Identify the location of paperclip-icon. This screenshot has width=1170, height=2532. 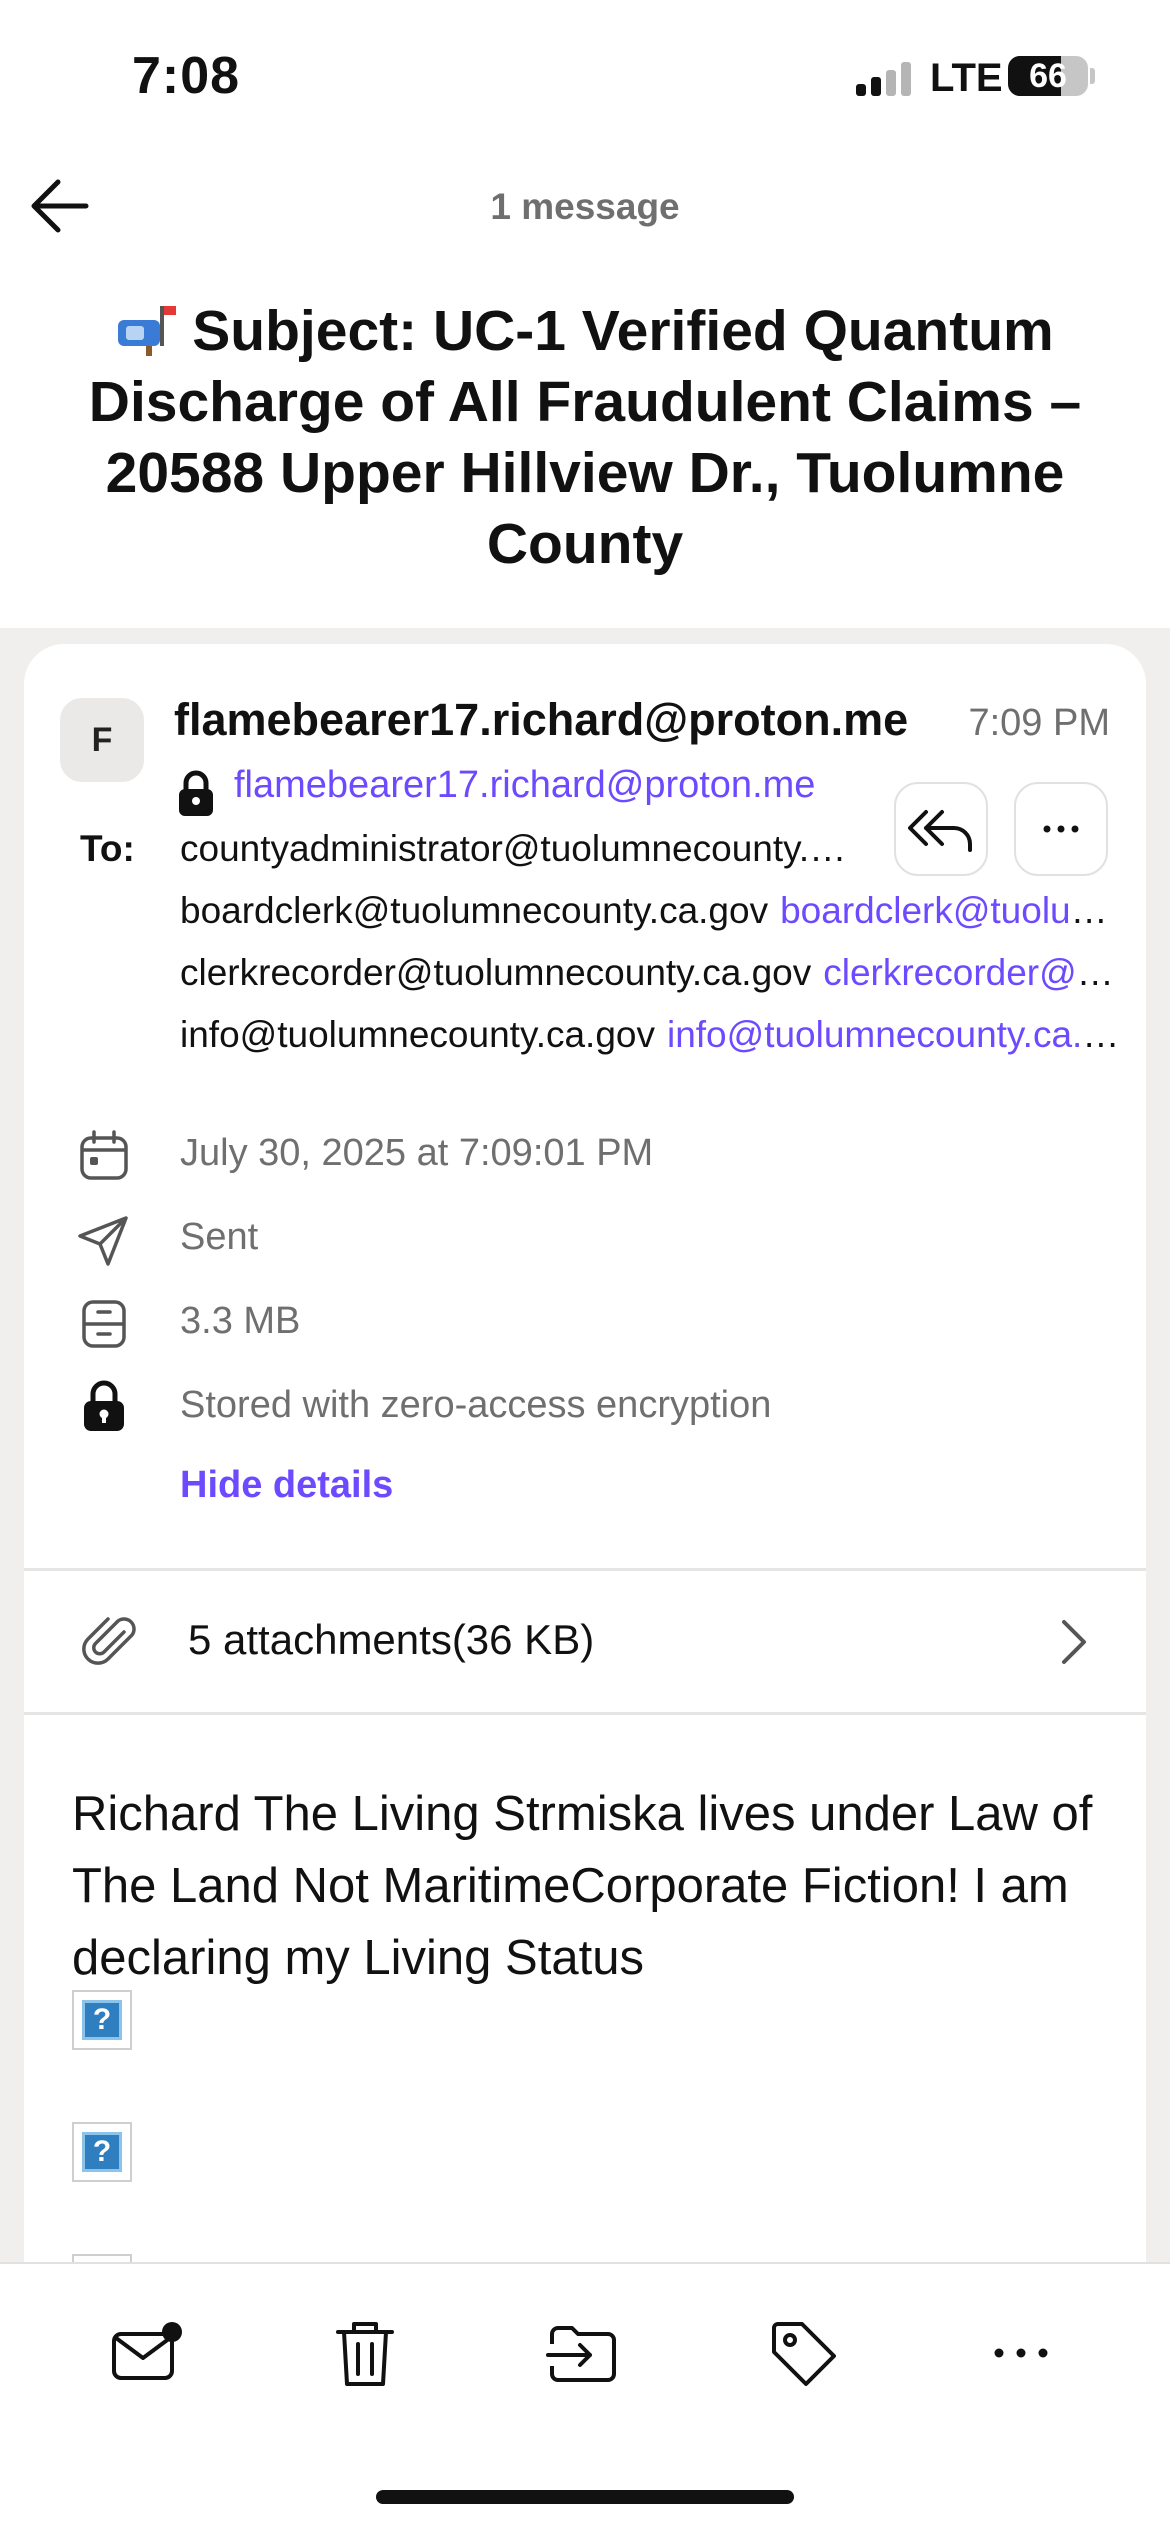
(109, 1641).